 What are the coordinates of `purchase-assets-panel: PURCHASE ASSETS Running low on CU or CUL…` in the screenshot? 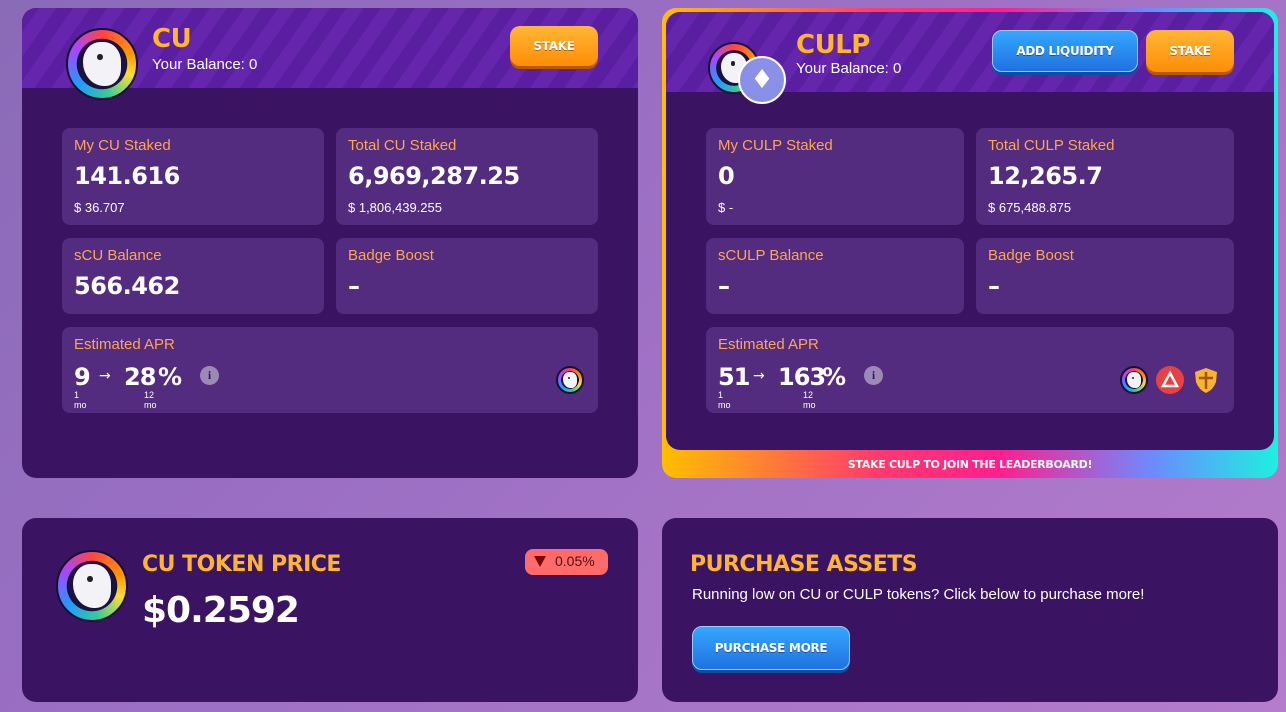 It's located at (970, 610).